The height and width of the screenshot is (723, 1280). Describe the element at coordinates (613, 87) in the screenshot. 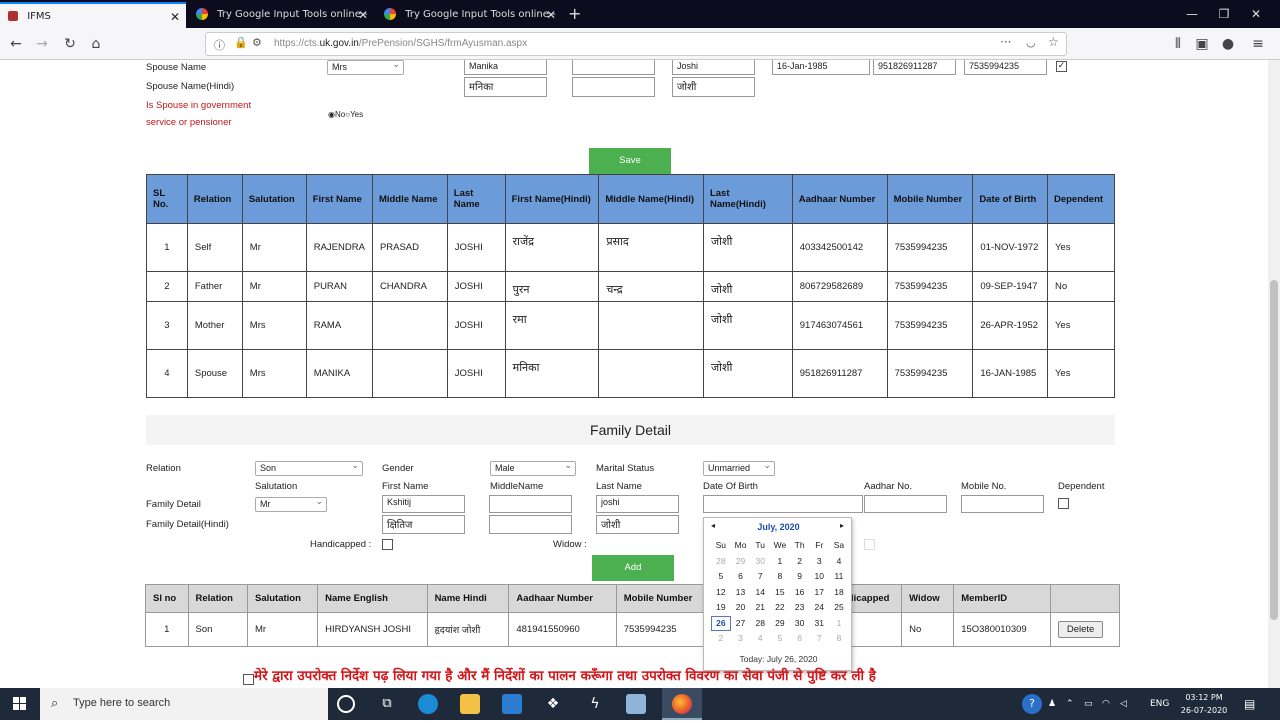

I see `spouse-middle-name-hindi-input` at that location.